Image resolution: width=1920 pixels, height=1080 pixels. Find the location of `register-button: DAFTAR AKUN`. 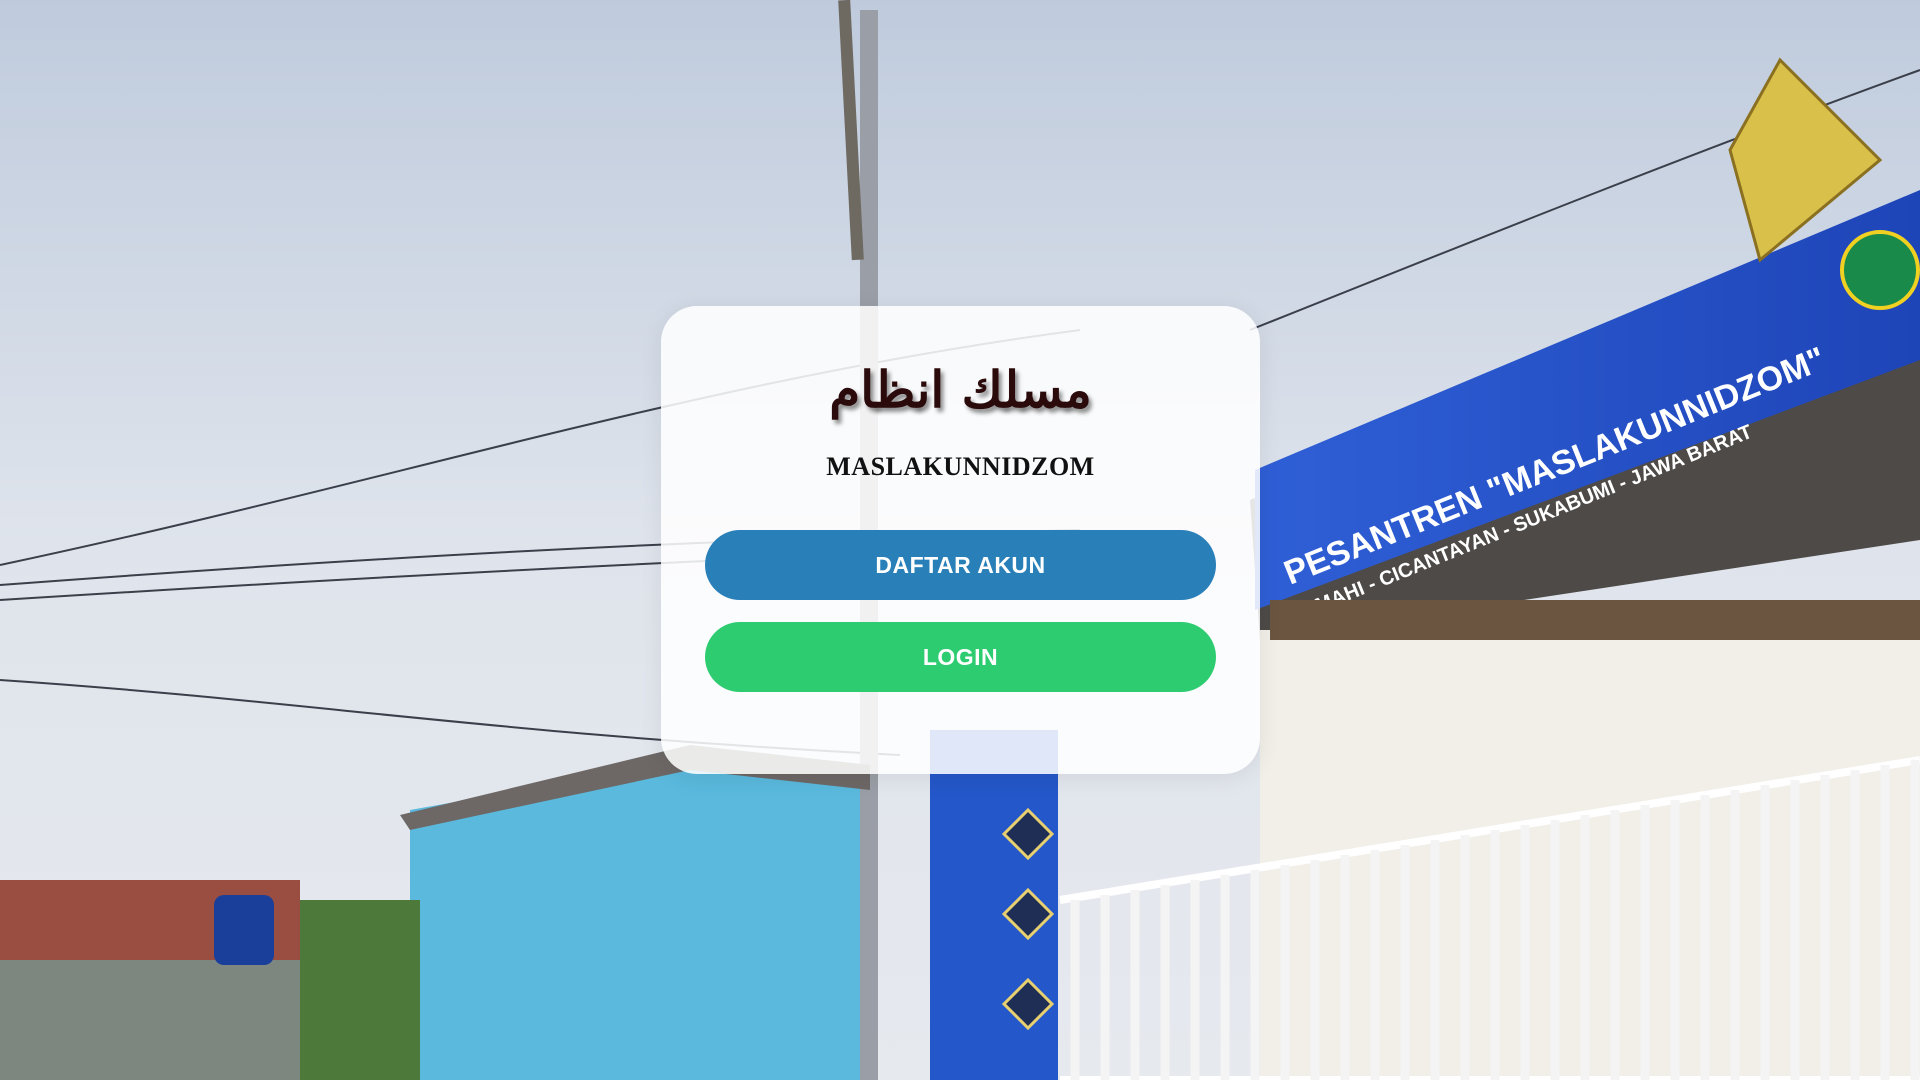

register-button: DAFTAR AKUN is located at coordinates (960, 565).